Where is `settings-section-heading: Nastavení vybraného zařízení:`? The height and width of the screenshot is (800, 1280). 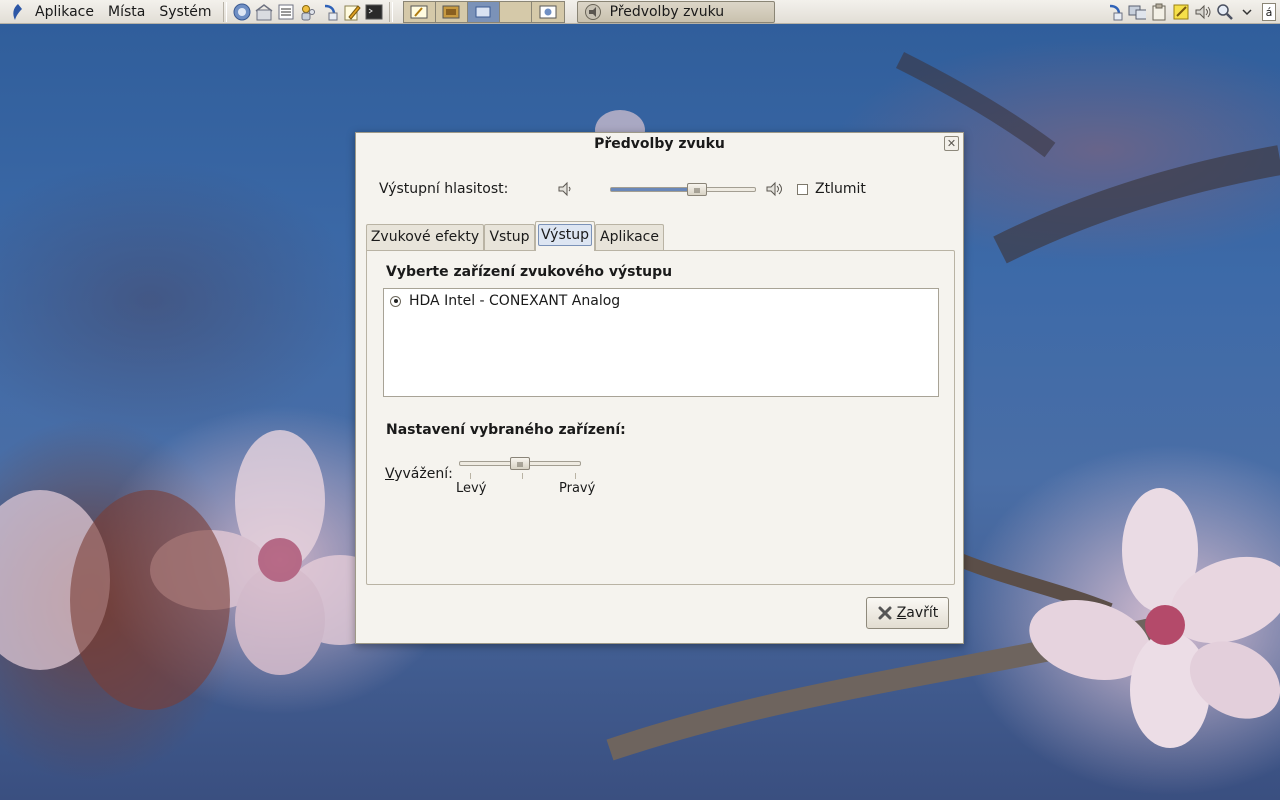
settings-section-heading: Nastavení vybraného zařízení: is located at coordinates (506, 430).